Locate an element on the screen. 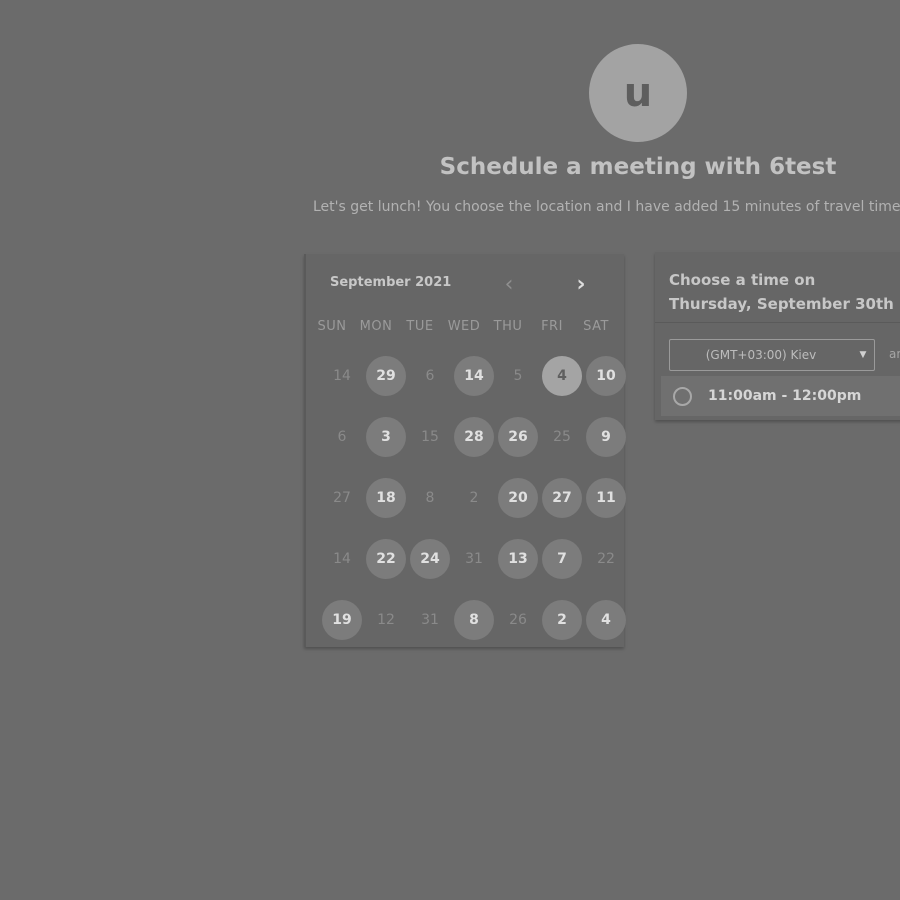 The height and width of the screenshot is (900, 900). calendar-day-number: 19 is located at coordinates (342, 620).